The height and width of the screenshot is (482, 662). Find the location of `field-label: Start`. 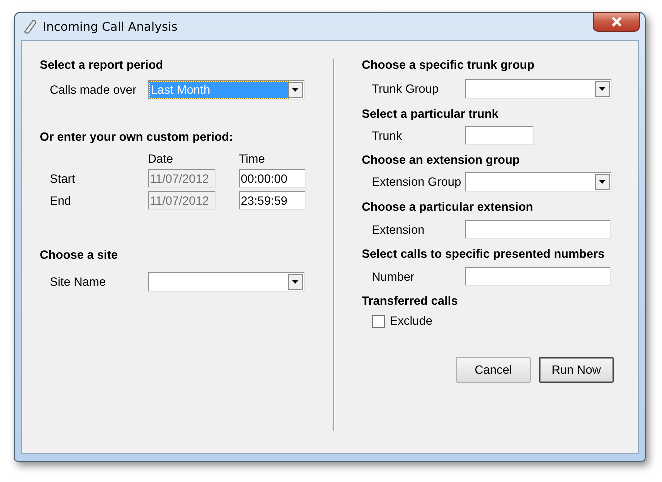

field-label: Start is located at coordinates (63, 179).